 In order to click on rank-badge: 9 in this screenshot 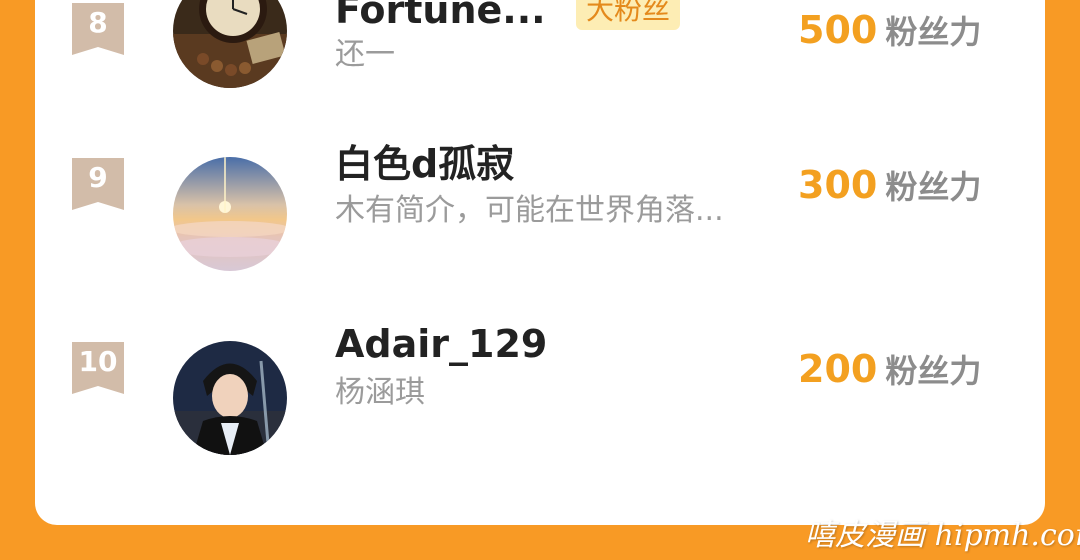, I will do `click(98, 184)`.